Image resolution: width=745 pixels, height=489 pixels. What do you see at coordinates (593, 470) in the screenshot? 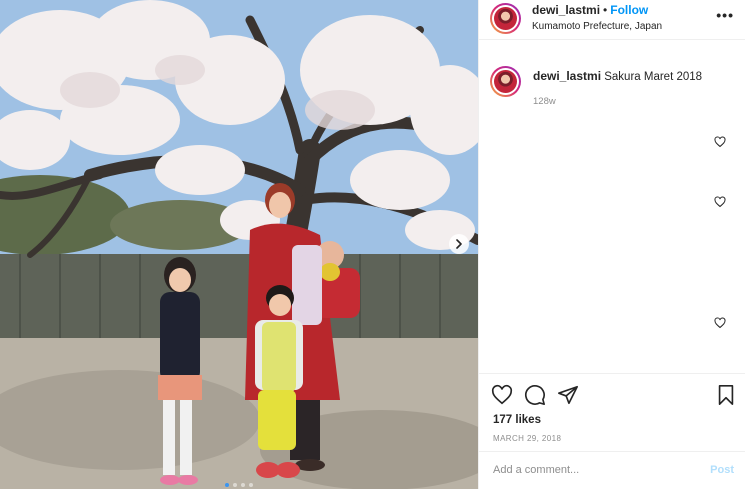
I see `comment-input` at bounding box center [593, 470].